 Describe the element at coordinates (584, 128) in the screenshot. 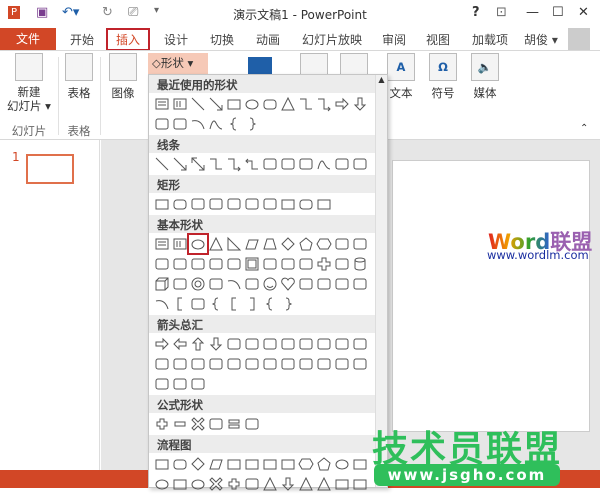

I see `collapse-ribbon-icon: ⌃` at that location.